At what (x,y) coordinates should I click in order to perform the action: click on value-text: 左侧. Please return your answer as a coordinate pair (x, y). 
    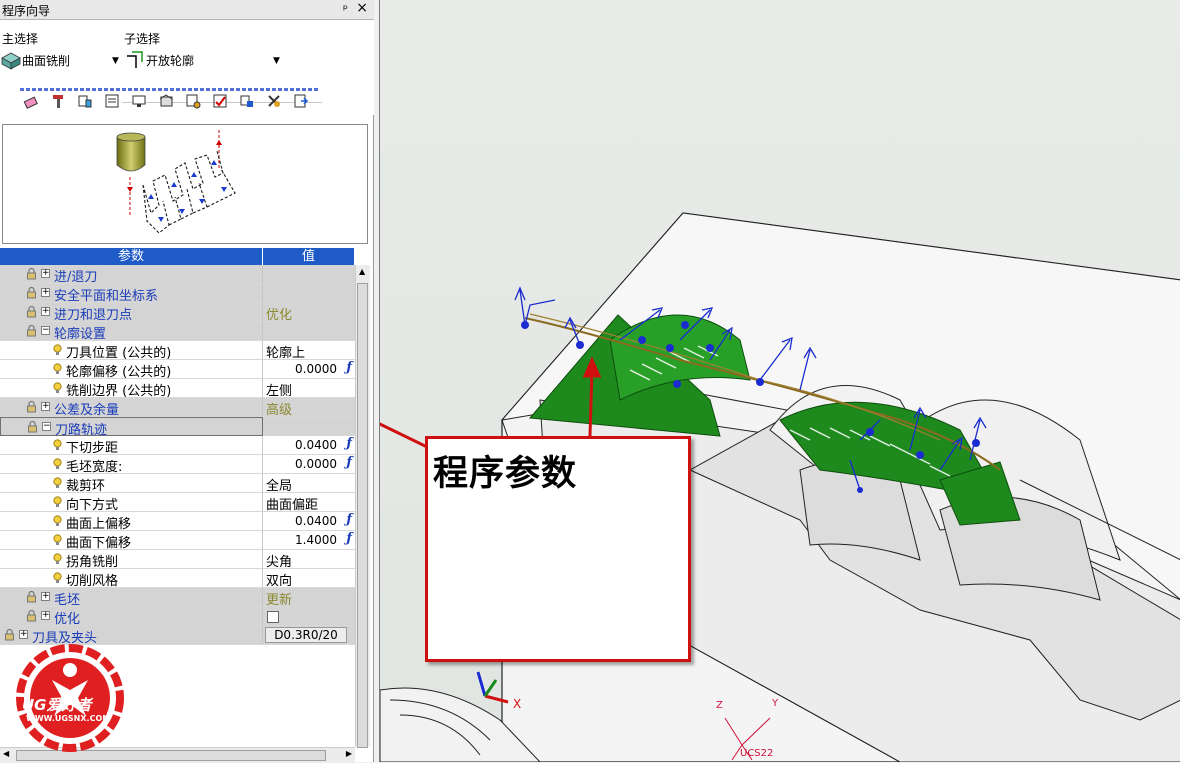
    Looking at the image, I should click on (279, 389).